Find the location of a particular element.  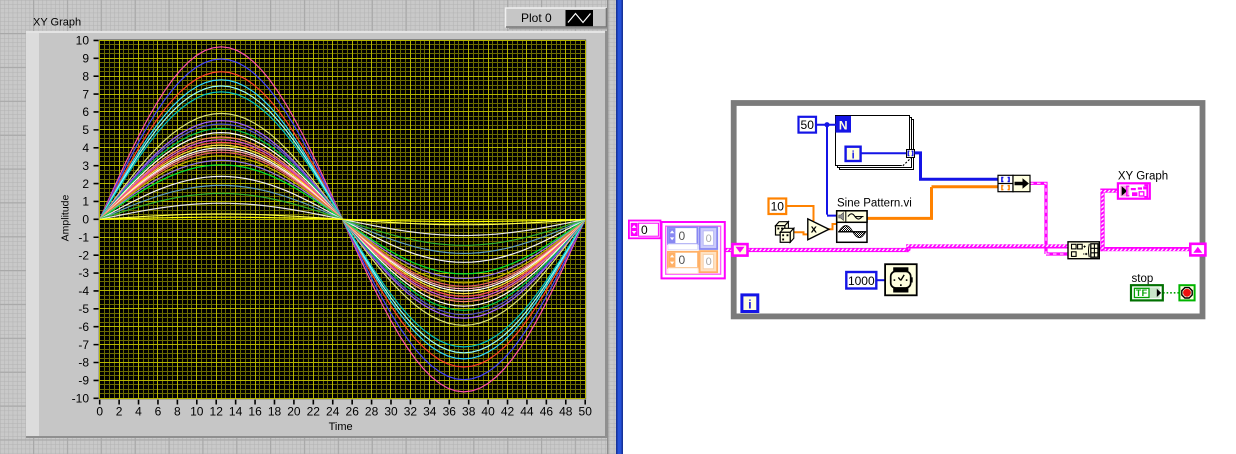

svg-text: stop is located at coordinates (1143, 279).